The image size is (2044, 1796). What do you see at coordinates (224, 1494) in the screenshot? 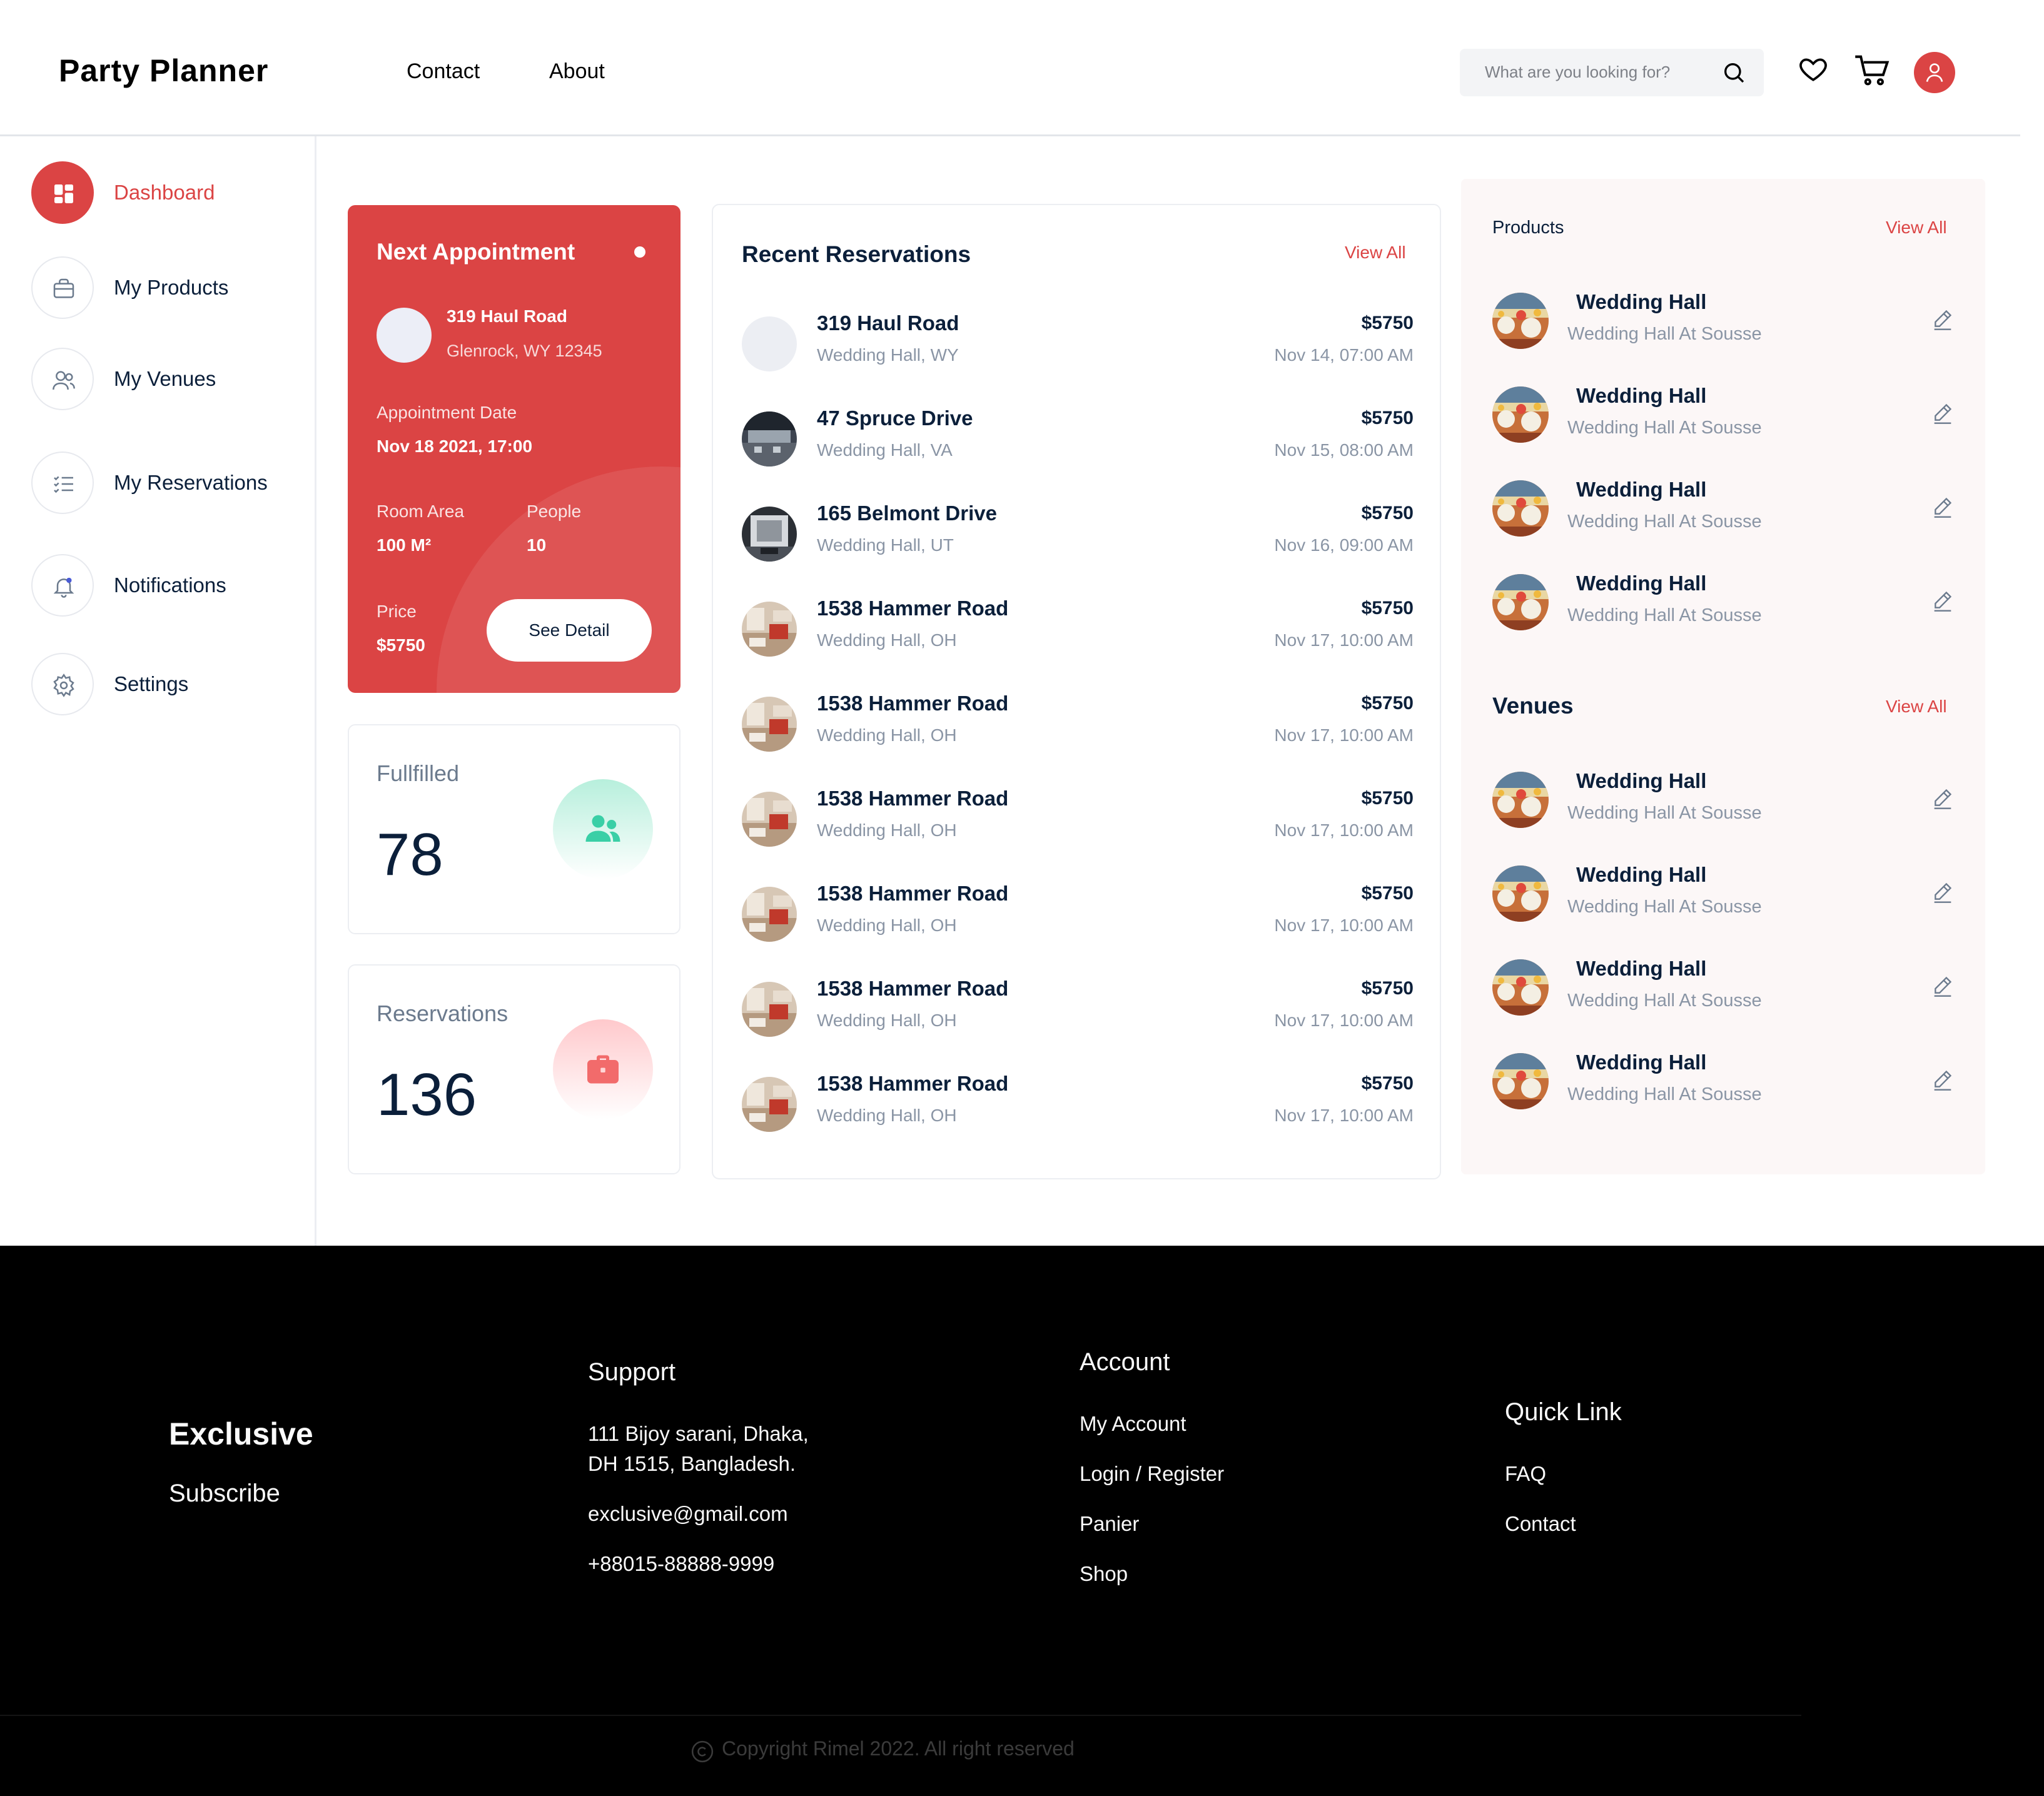
I see `footer-subscribe: Subscribe` at bounding box center [224, 1494].